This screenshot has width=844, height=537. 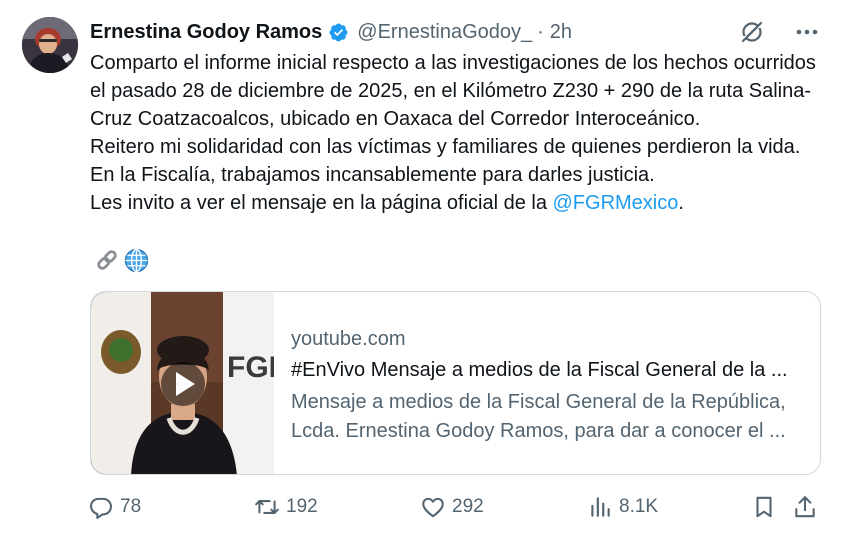 What do you see at coordinates (616, 203) in the screenshot?
I see `mention-link: @FGRMexico` at bounding box center [616, 203].